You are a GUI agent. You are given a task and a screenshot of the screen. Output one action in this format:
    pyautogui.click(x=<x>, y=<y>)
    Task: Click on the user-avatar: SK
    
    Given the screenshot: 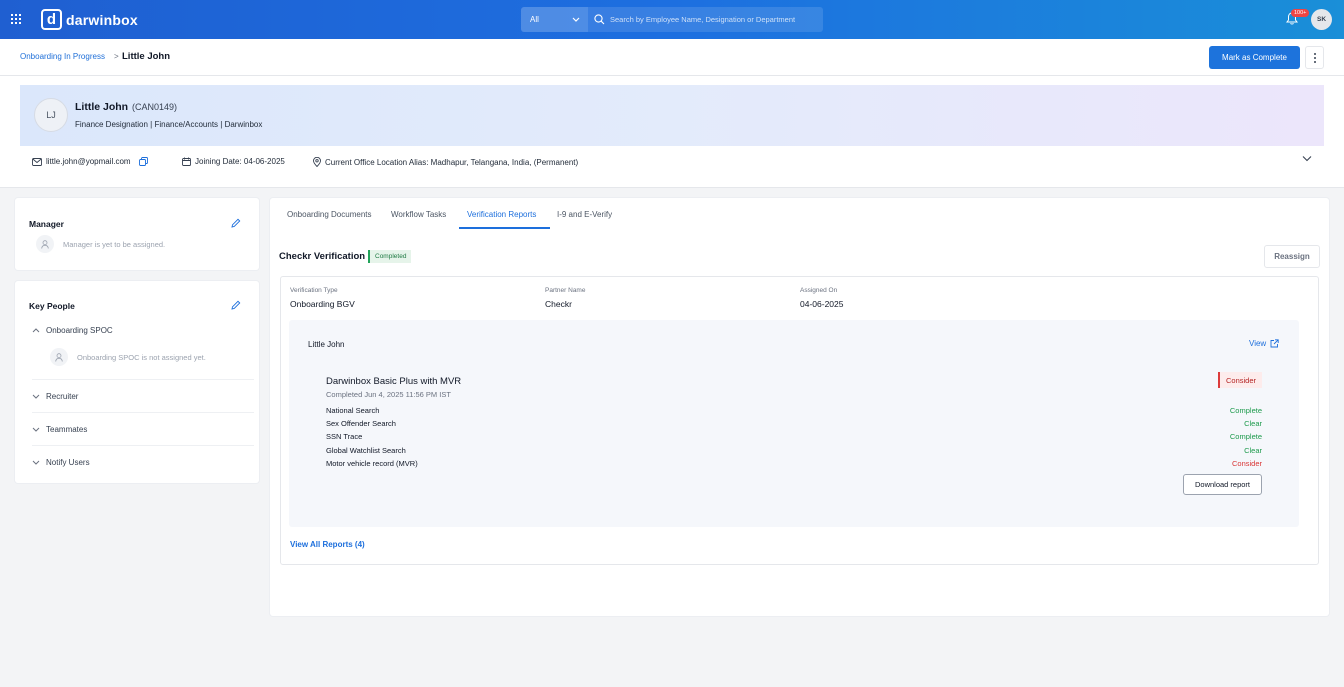 What is the action you would take?
    pyautogui.click(x=1321, y=19)
    